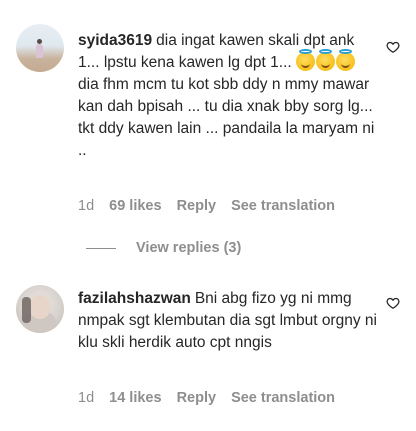 Image resolution: width=416 pixels, height=431 pixels. What do you see at coordinates (115, 40) in the screenshot?
I see `comment-username: syida3619` at bounding box center [115, 40].